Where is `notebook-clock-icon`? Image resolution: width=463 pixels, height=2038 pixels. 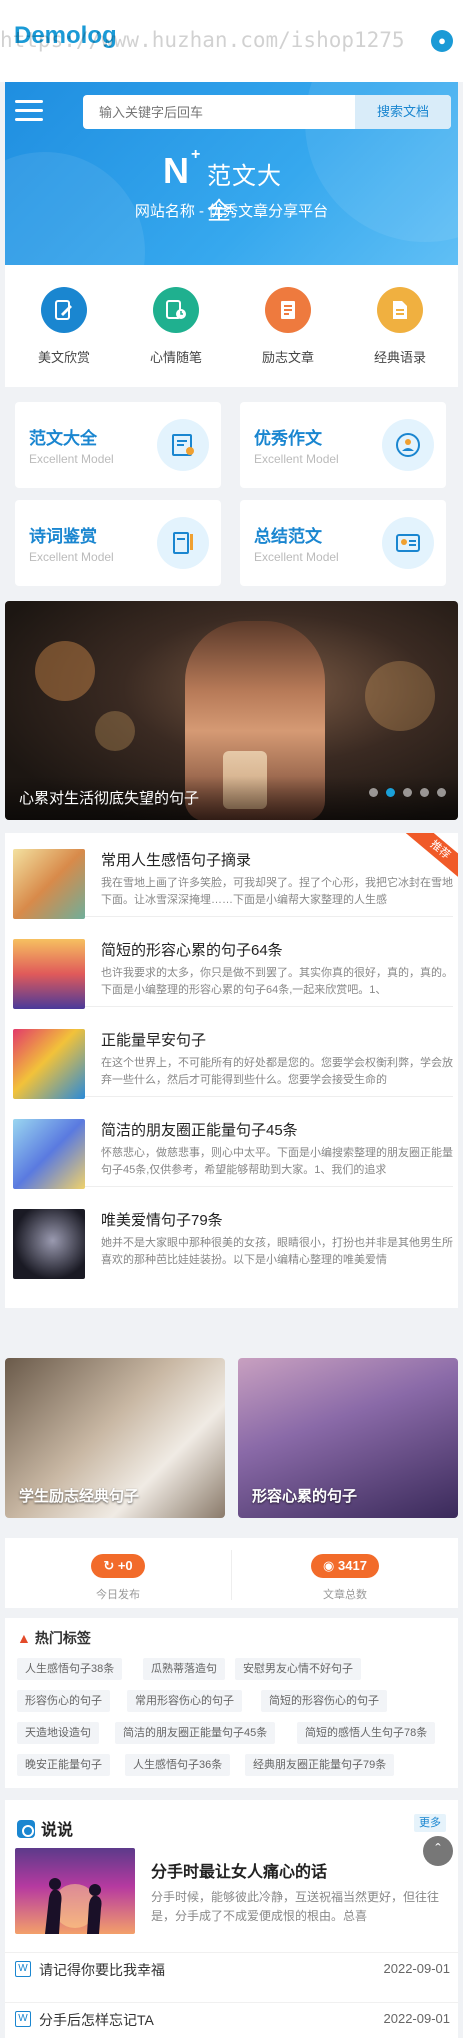 notebook-clock-icon is located at coordinates (176, 310).